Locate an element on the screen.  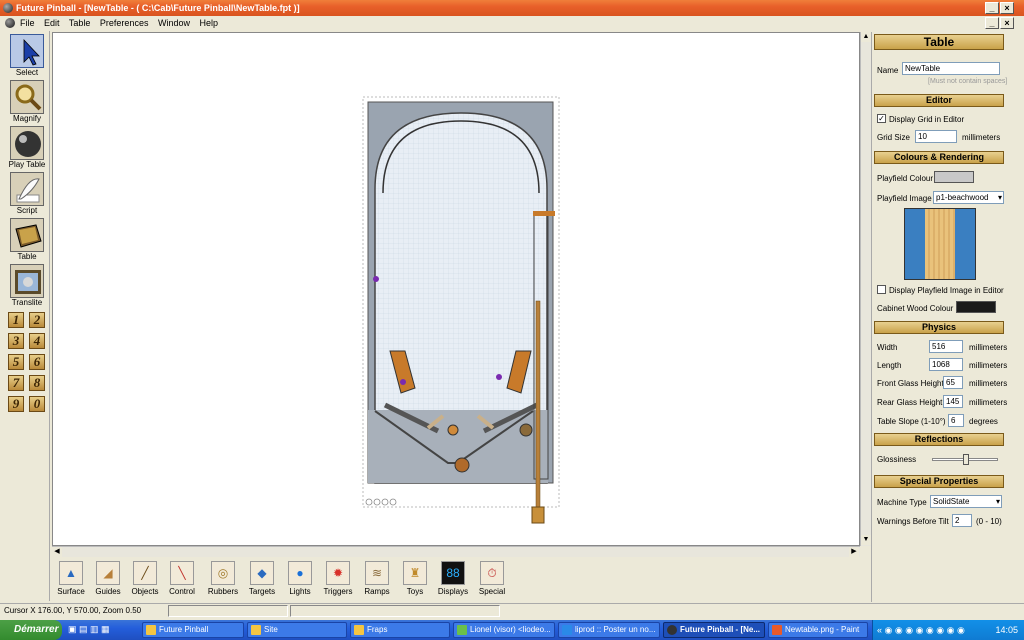
menu-table: Table is located at coordinates (80, 23).